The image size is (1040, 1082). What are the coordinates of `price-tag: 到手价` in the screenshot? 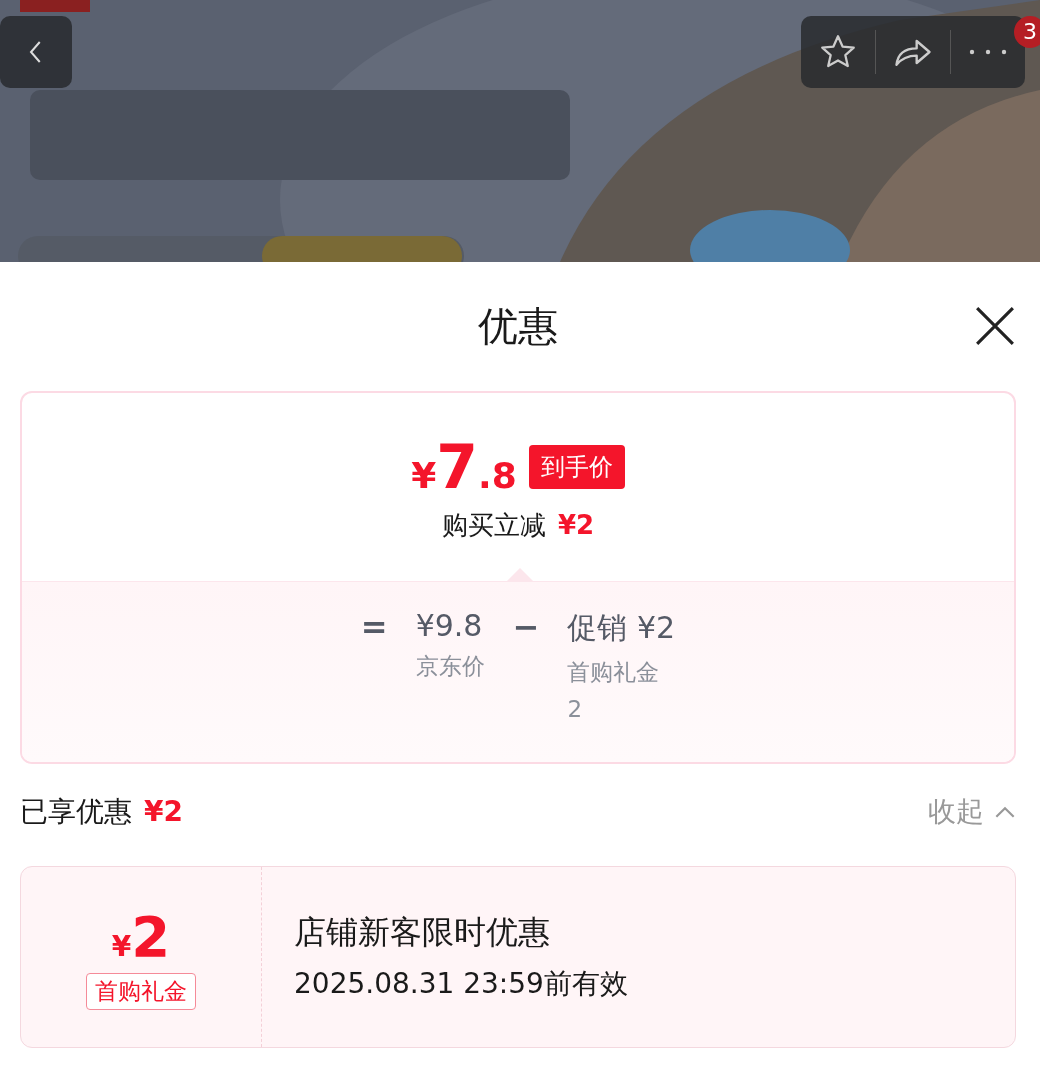 It's located at (576, 467).